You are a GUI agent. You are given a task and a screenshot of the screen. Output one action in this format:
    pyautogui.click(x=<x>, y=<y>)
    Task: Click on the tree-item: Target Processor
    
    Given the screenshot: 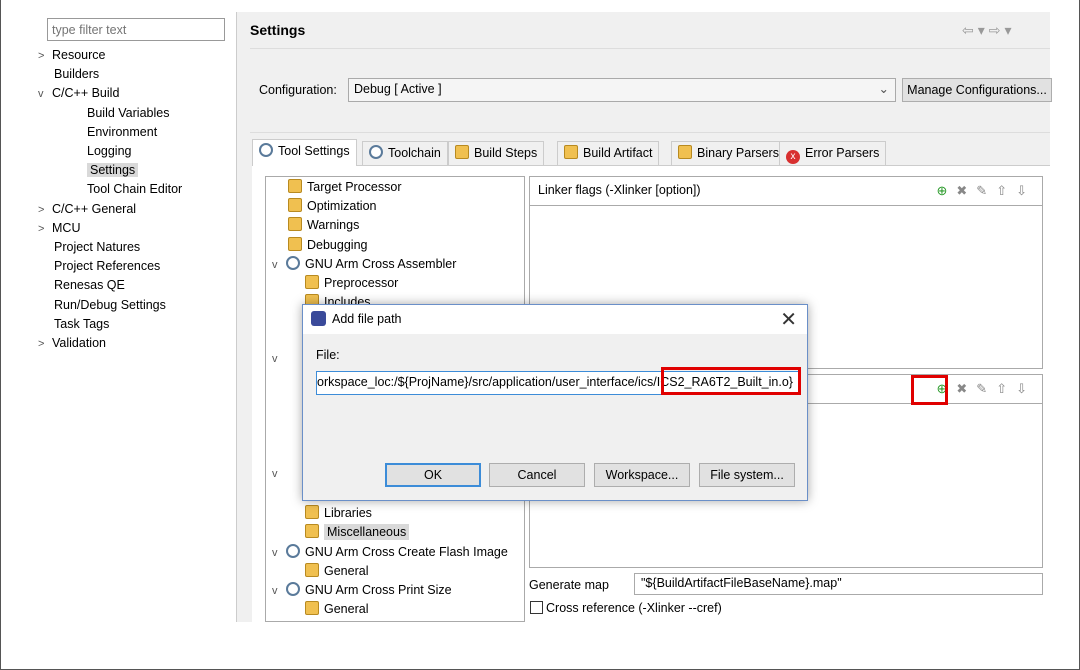 What is the action you would take?
    pyautogui.click(x=344, y=186)
    